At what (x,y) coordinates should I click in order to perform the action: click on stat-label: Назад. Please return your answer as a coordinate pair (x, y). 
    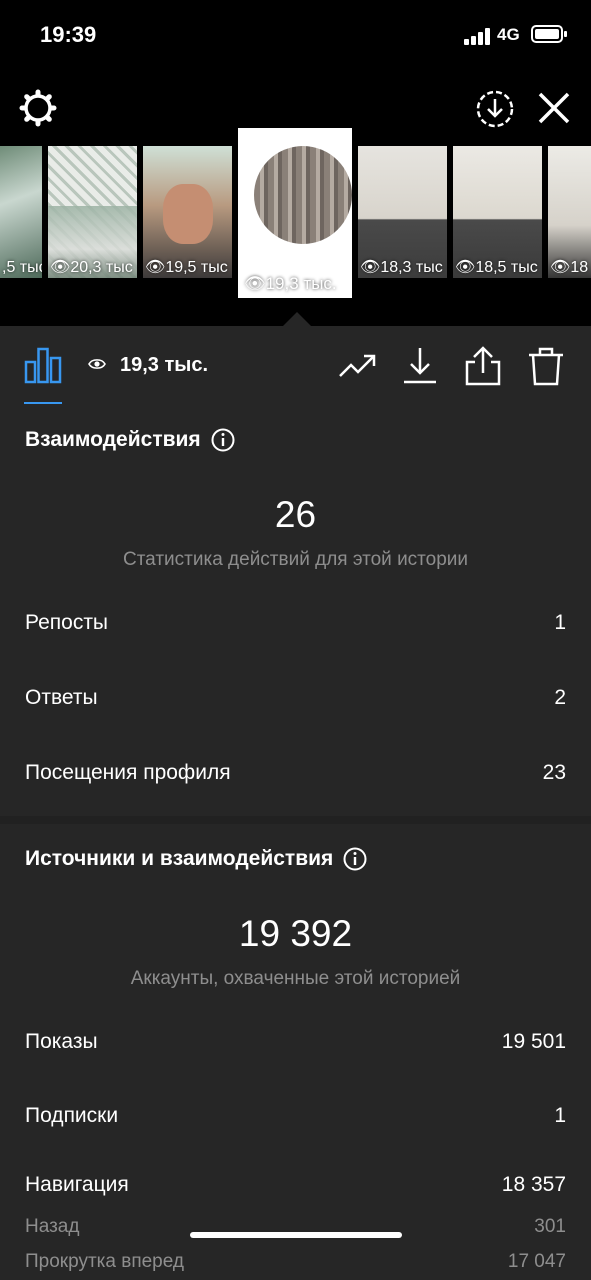
    Looking at the image, I should click on (52, 1226).